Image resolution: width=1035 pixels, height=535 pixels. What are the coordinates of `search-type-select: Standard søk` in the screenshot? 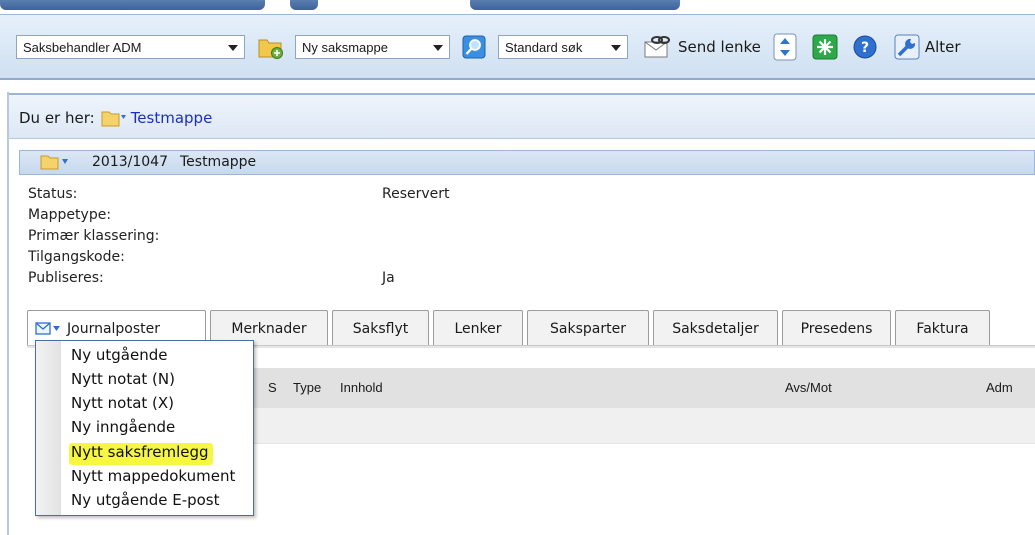 It's located at (563, 47).